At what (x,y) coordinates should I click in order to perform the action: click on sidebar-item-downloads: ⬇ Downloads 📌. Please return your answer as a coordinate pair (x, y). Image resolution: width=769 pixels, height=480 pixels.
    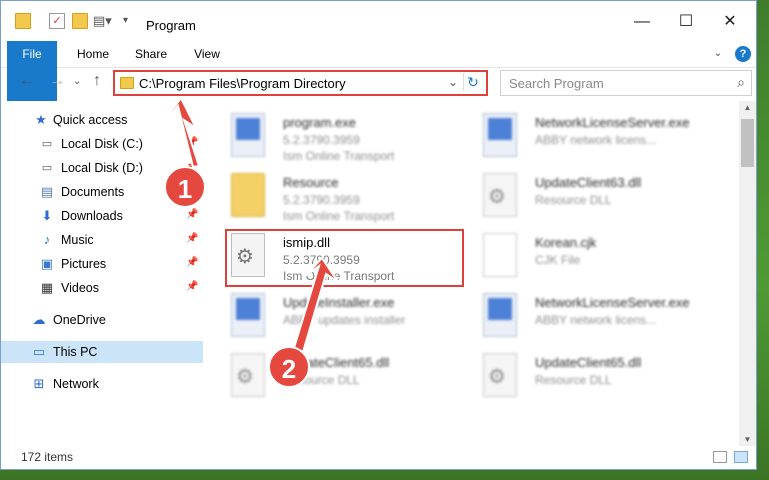
    Looking at the image, I should click on (102, 216).